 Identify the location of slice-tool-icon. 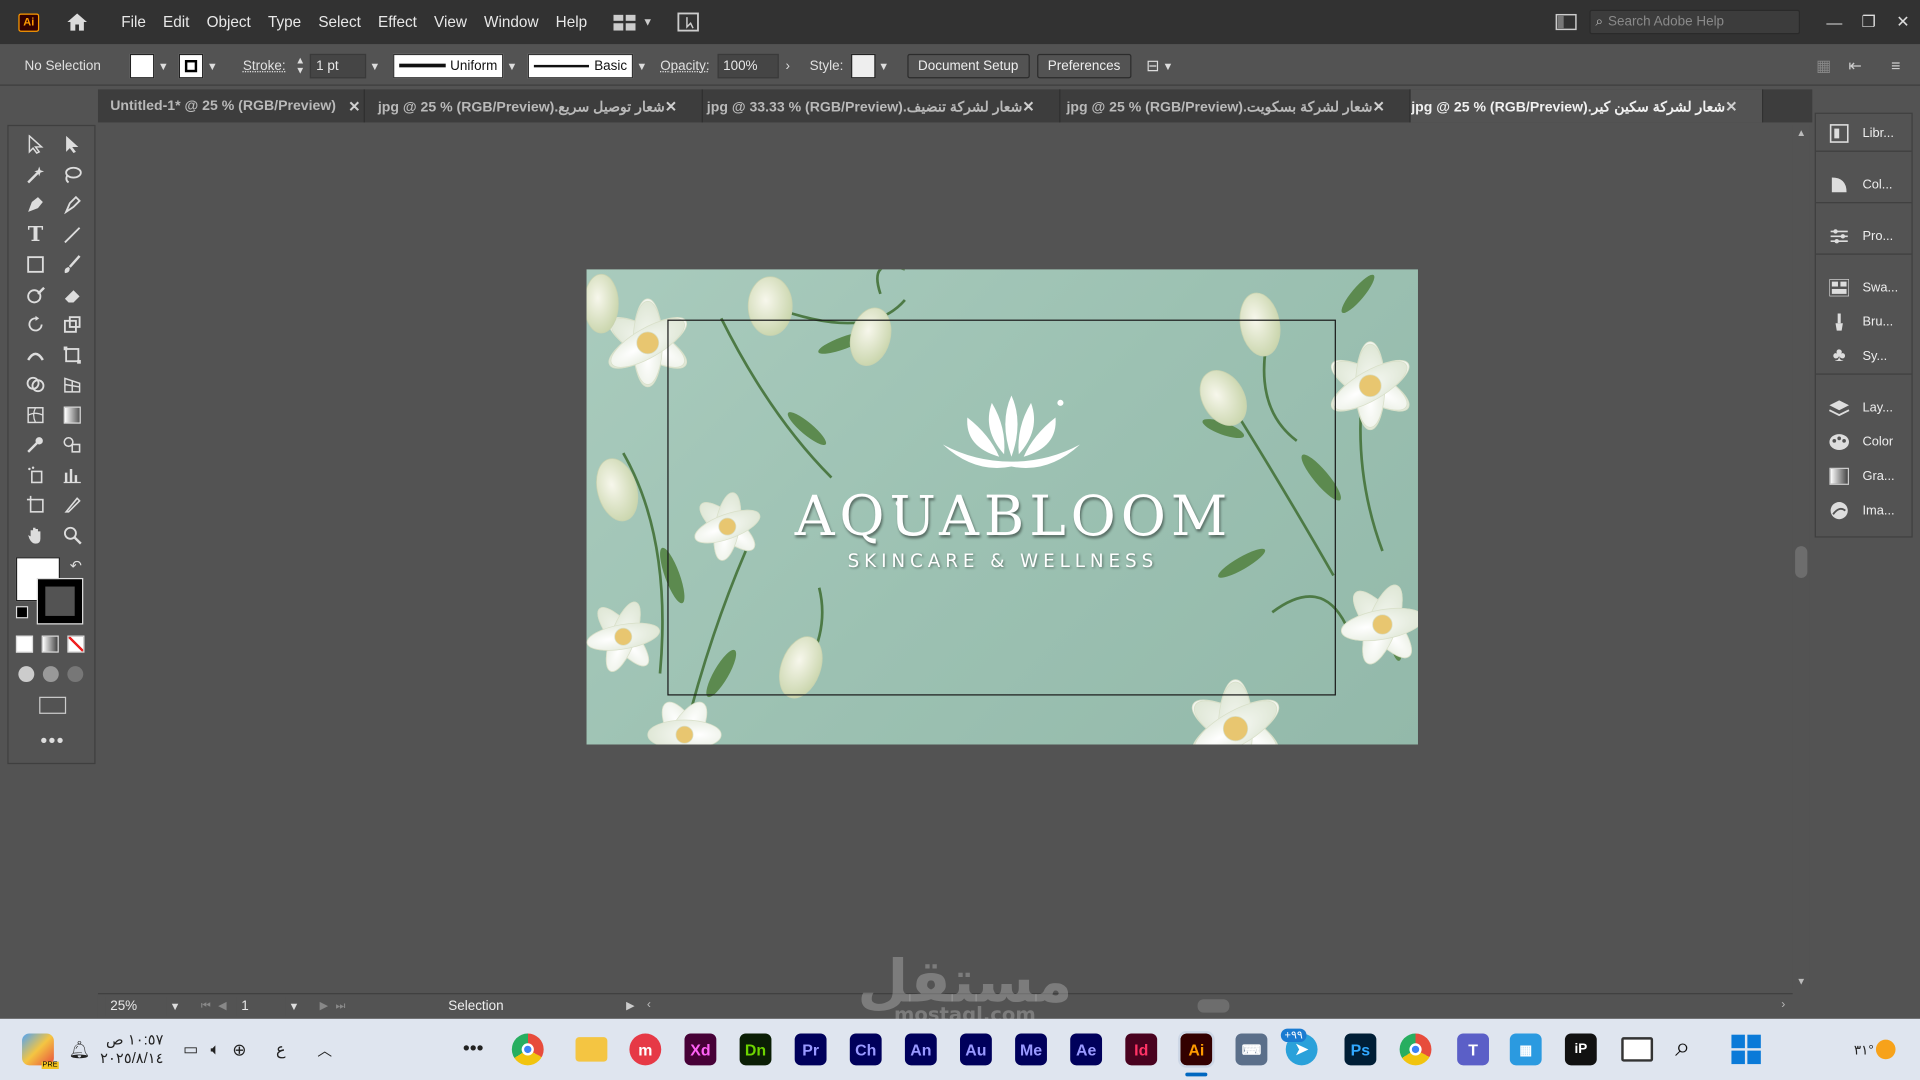
(72, 504).